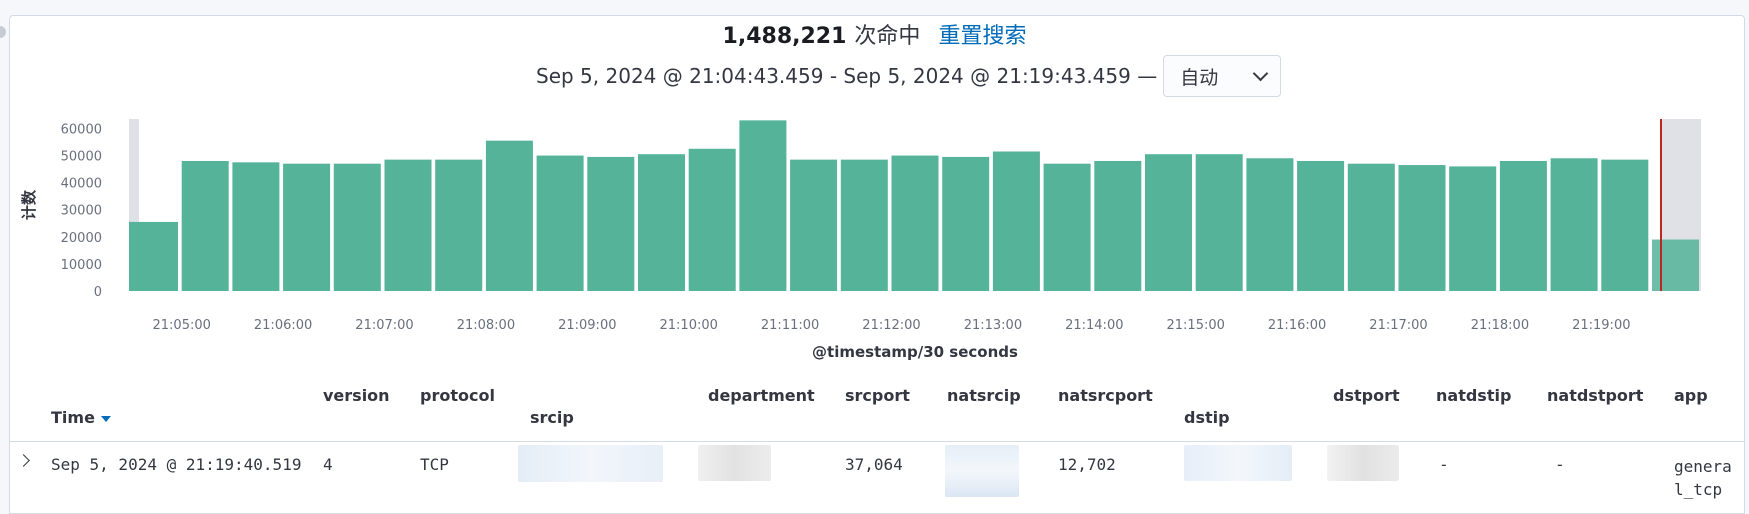 This screenshot has width=1749, height=514. I want to click on redacted-natsrcip, so click(982, 471).